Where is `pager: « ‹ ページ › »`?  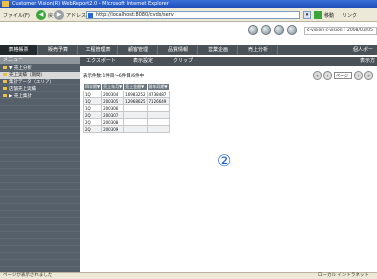
pager: « ‹ ページ › » is located at coordinates (344, 75).